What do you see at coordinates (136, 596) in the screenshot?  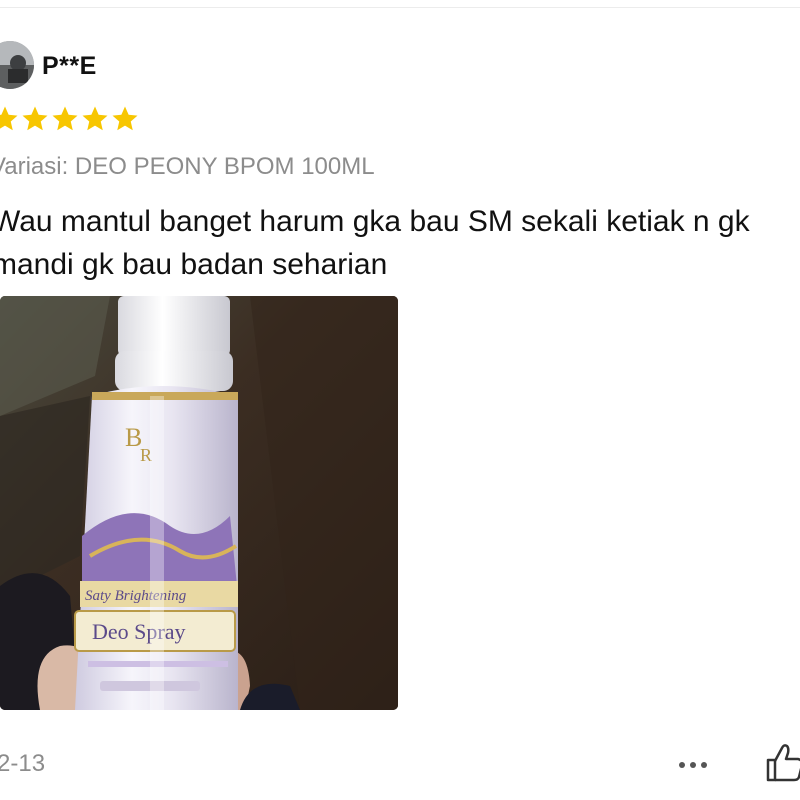 I see `label-brand-text: Saty Brightening` at bounding box center [136, 596].